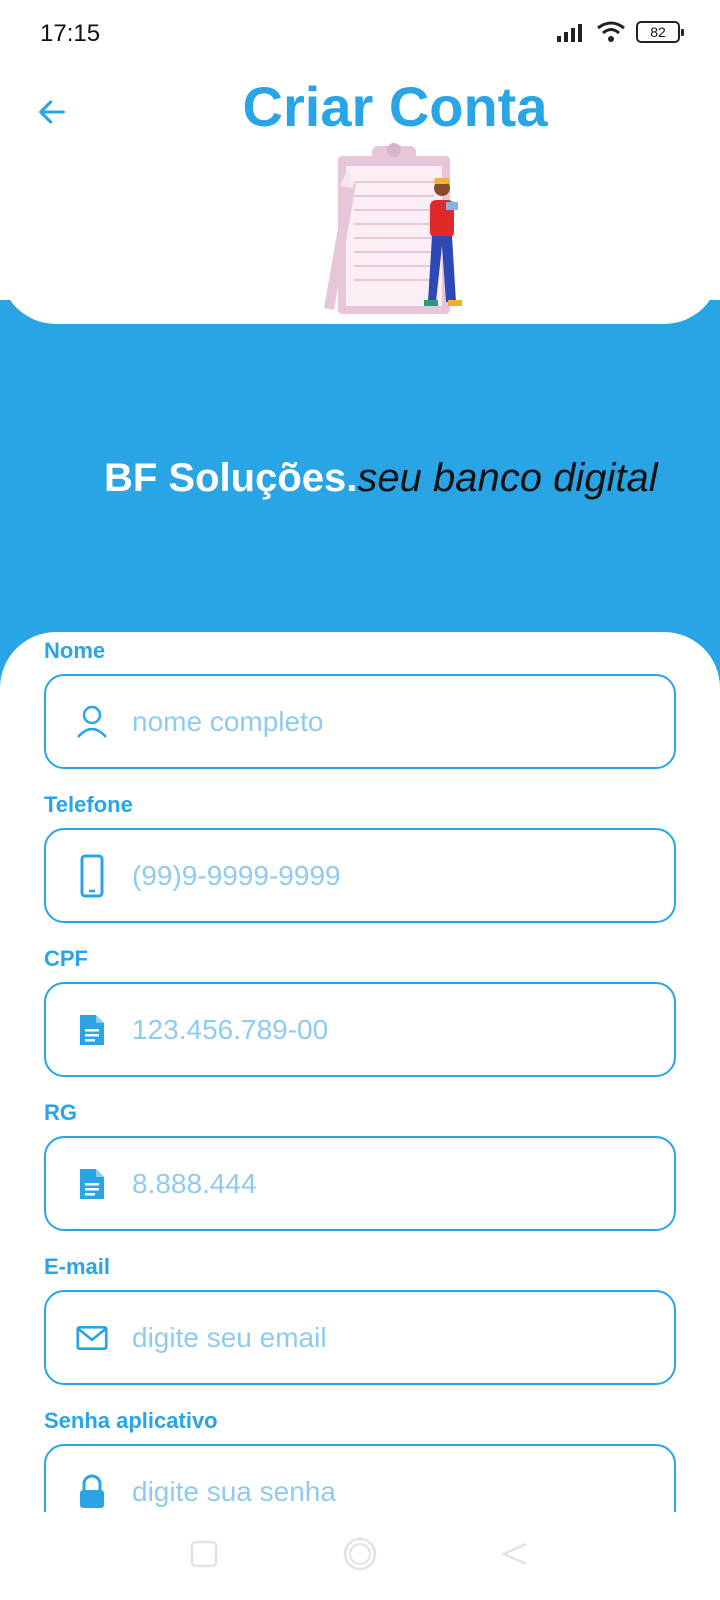  What do you see at coordinates (231, 478) in the screenshot?
I see `brand-name: BF Soluções.` at bounding box center [231, 478].